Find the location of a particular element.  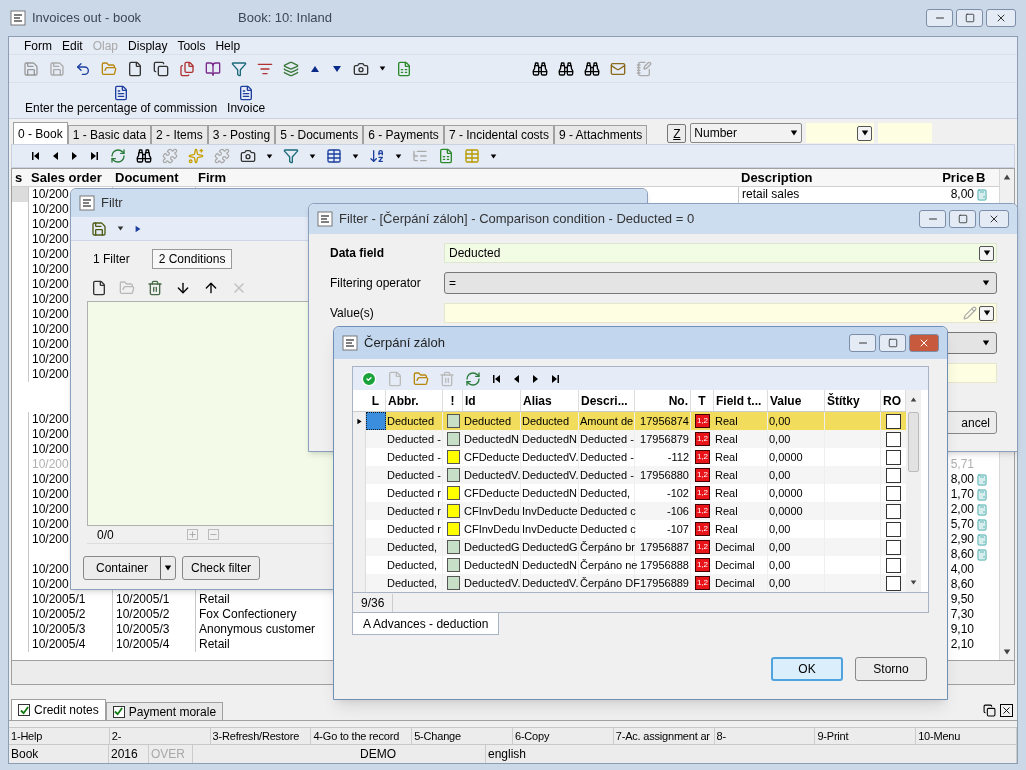

operator-select: = is located at coordinates (720, 283).